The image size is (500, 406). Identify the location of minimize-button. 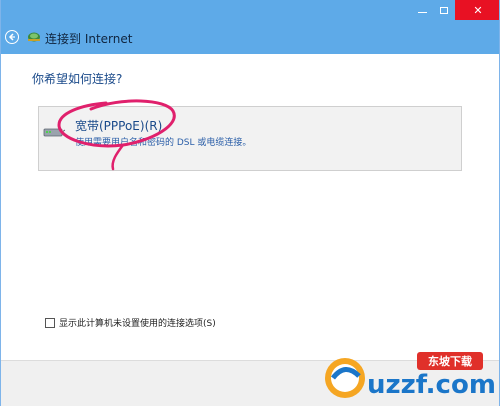
(422, 10).